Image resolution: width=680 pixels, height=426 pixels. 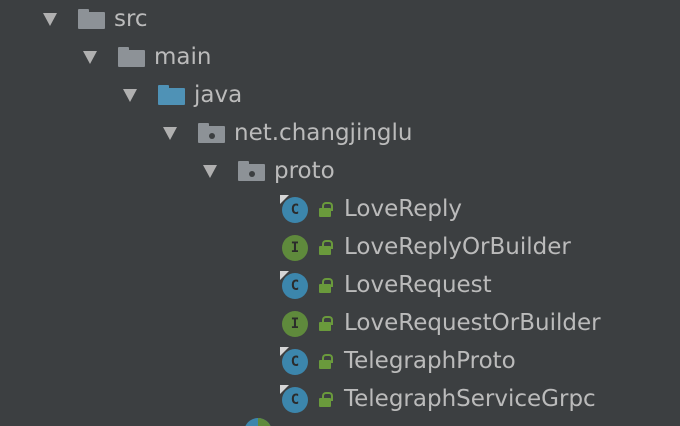 What do you see at coordinates (457, 247) in the screenshot?
I see `tree-file-label: LoveReplyOrBuilder` at bounding box center [457, 247].